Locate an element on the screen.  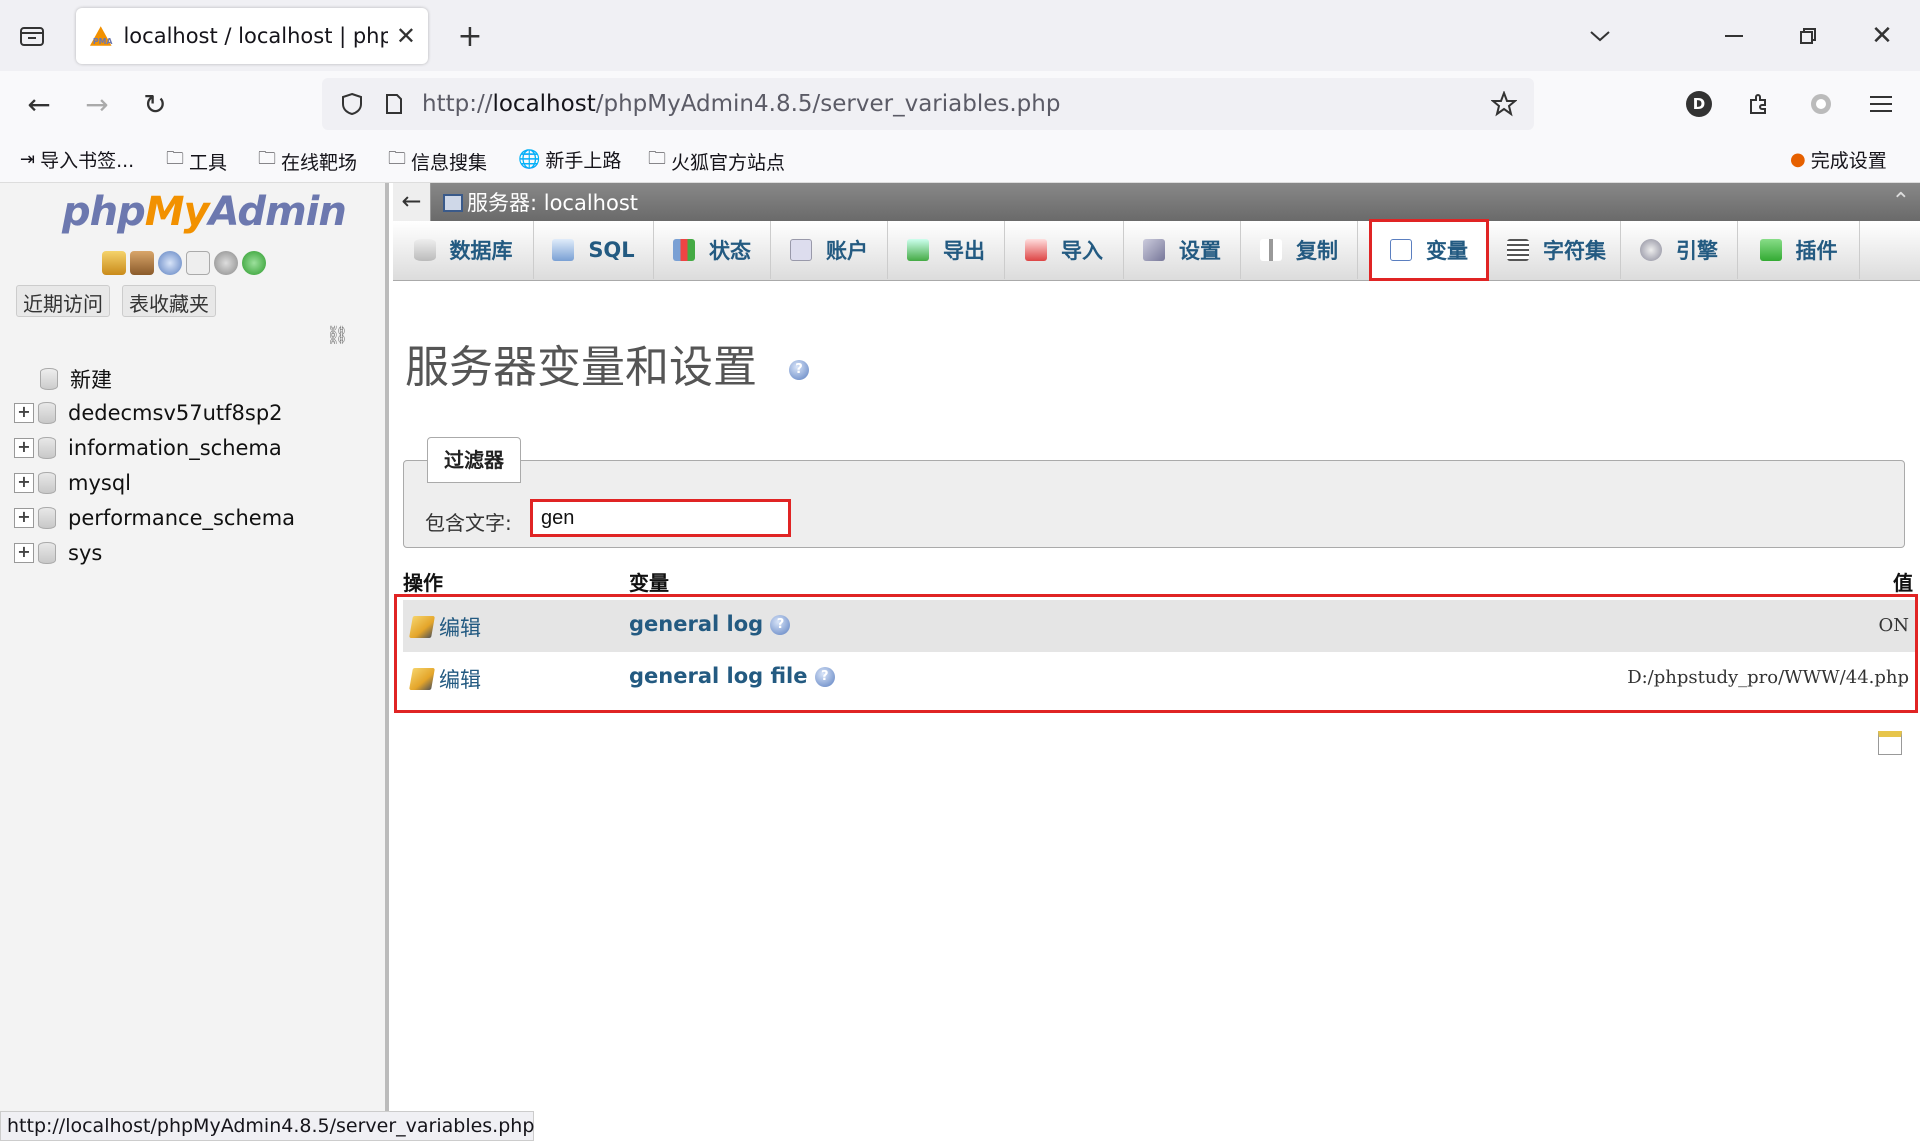
tab-export: 导出 is located at coordinates (946, 250).